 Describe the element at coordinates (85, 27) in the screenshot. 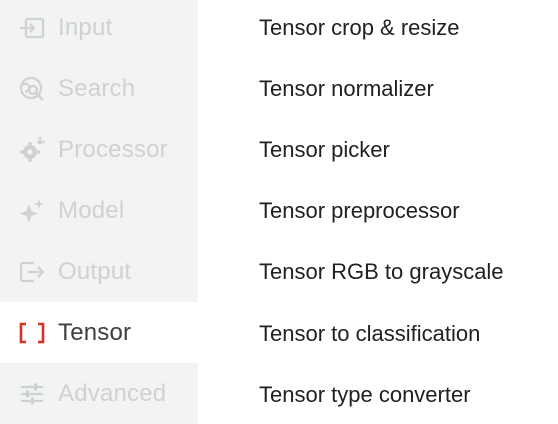

I see `sidebar-item-label: Input` at that location.